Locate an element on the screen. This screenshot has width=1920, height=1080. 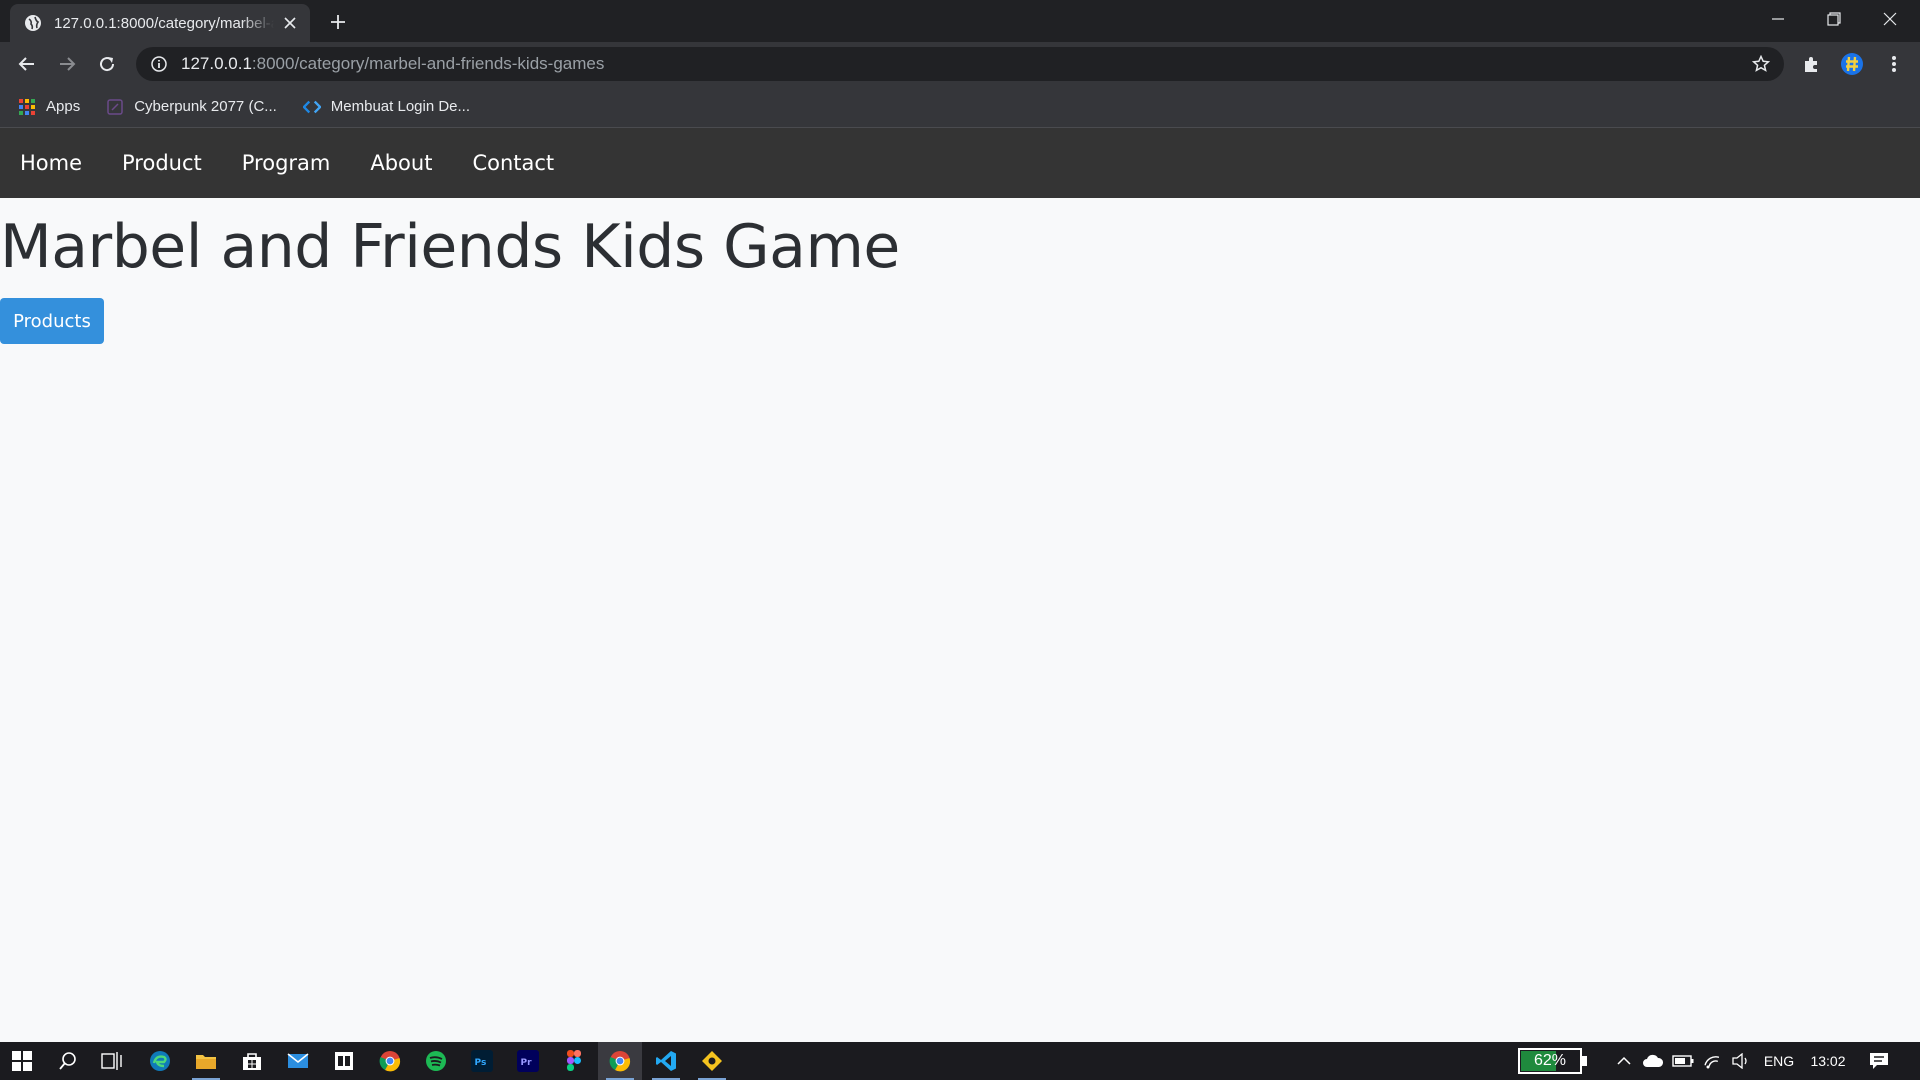
restore-icon is located at coordinates (1834, 19).